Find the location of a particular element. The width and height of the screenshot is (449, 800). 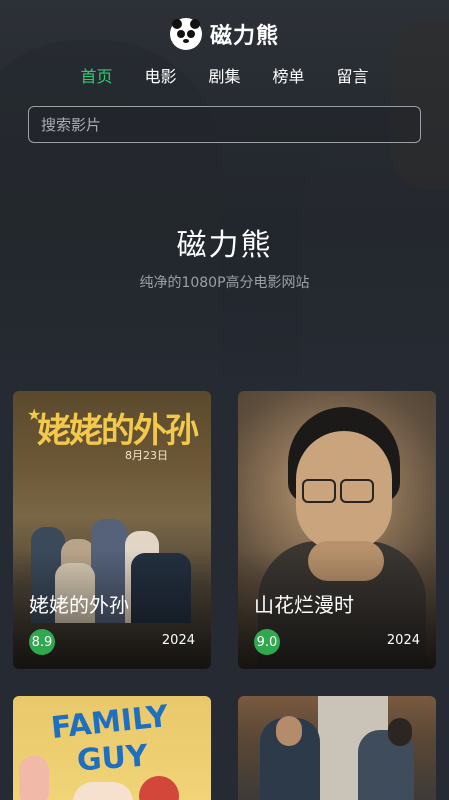

nav-item-movies: 电影 is located at coordinates (161, 77).